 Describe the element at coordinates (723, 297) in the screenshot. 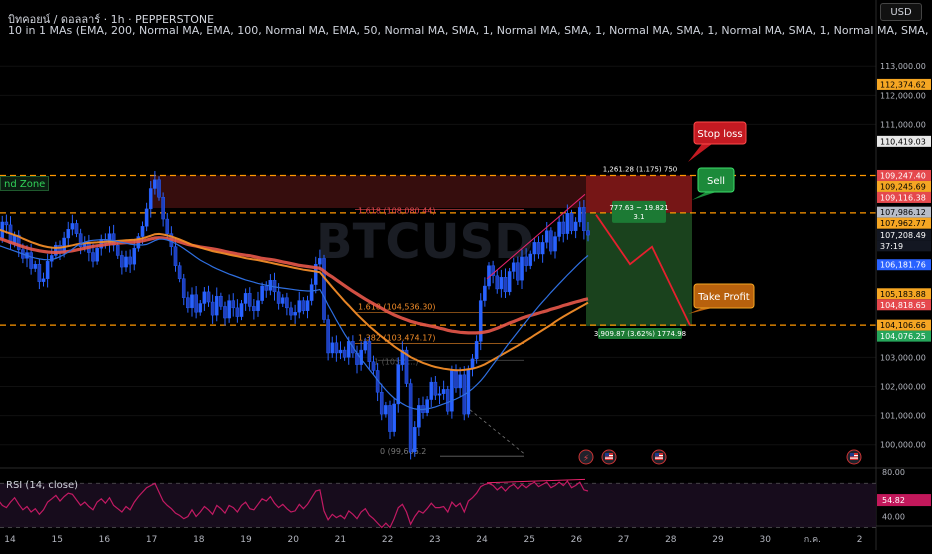

I see `take-profit-callout-label: Take Profit` at that location.